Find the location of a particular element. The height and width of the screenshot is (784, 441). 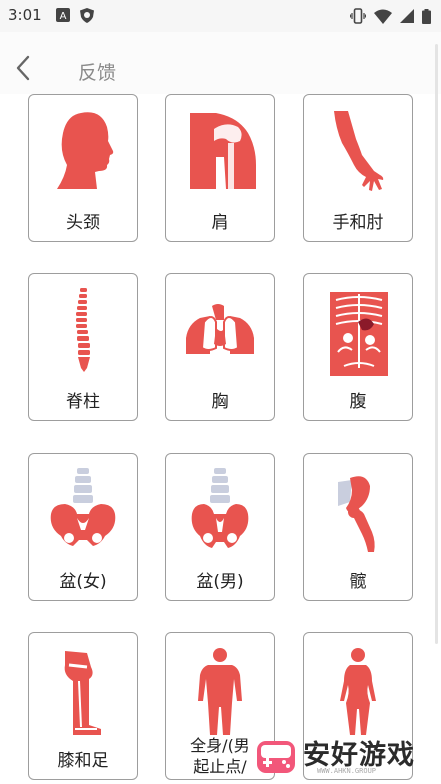

card-label: 盆(女) is located at coordinates (83, 582).